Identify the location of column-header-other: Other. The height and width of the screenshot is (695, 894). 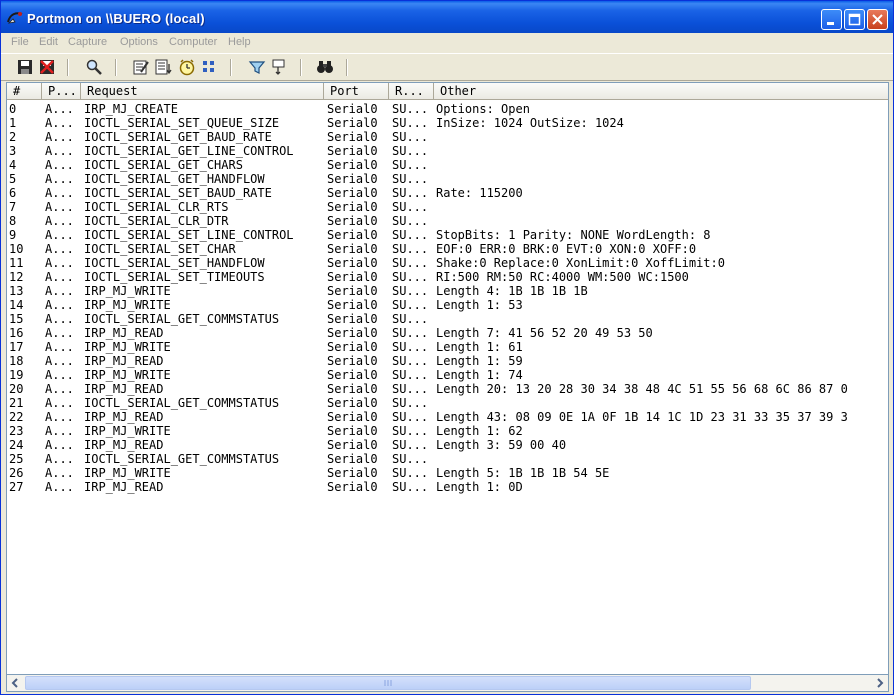
(661, 91).